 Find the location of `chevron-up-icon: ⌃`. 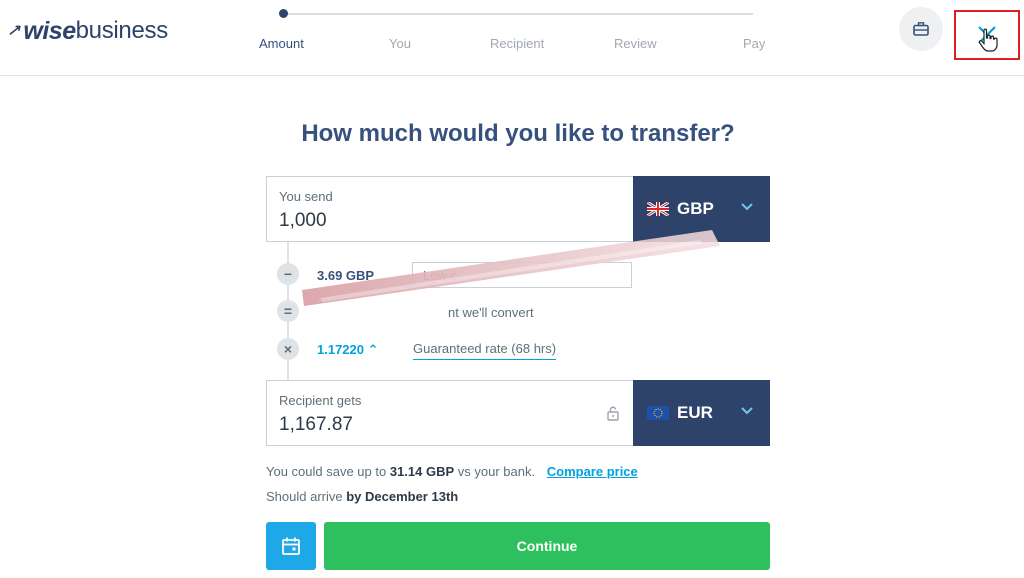

chevron-up-icon: ⌃ is located at coordinates (373, 349).